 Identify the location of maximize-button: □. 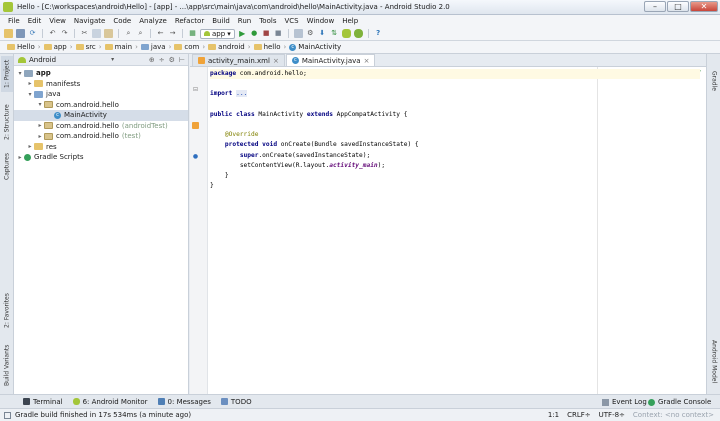
(678, 6).